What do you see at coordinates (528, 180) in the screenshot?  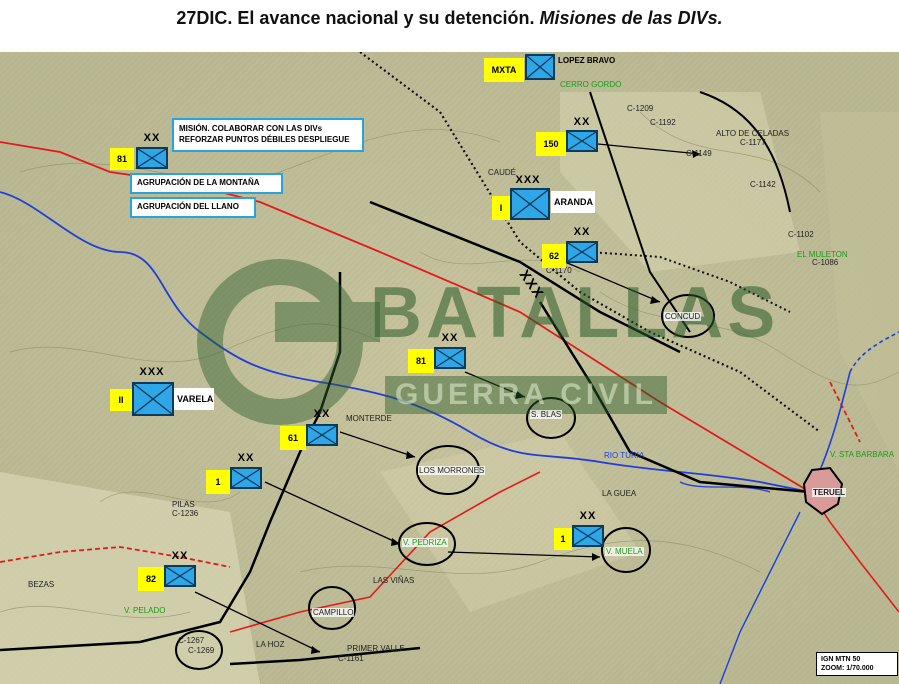 I see `unit-echelon-aranda: XXX` at bounding box center [528, 180].